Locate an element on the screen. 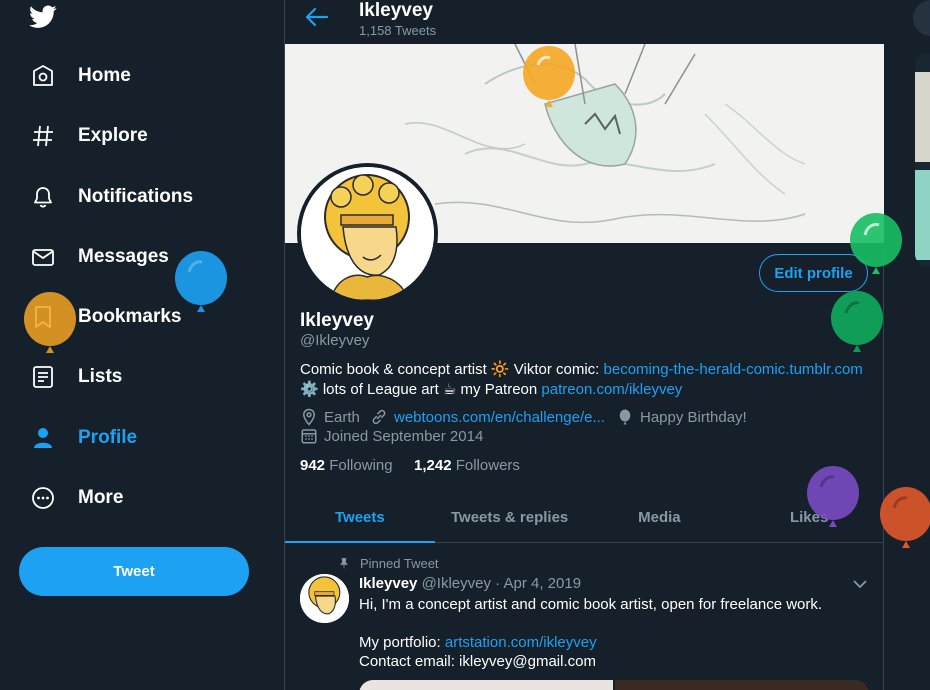  bio-link-tumblr: becoming-the-herald-comic.tumblr.com is located at coordinates (733, 369).